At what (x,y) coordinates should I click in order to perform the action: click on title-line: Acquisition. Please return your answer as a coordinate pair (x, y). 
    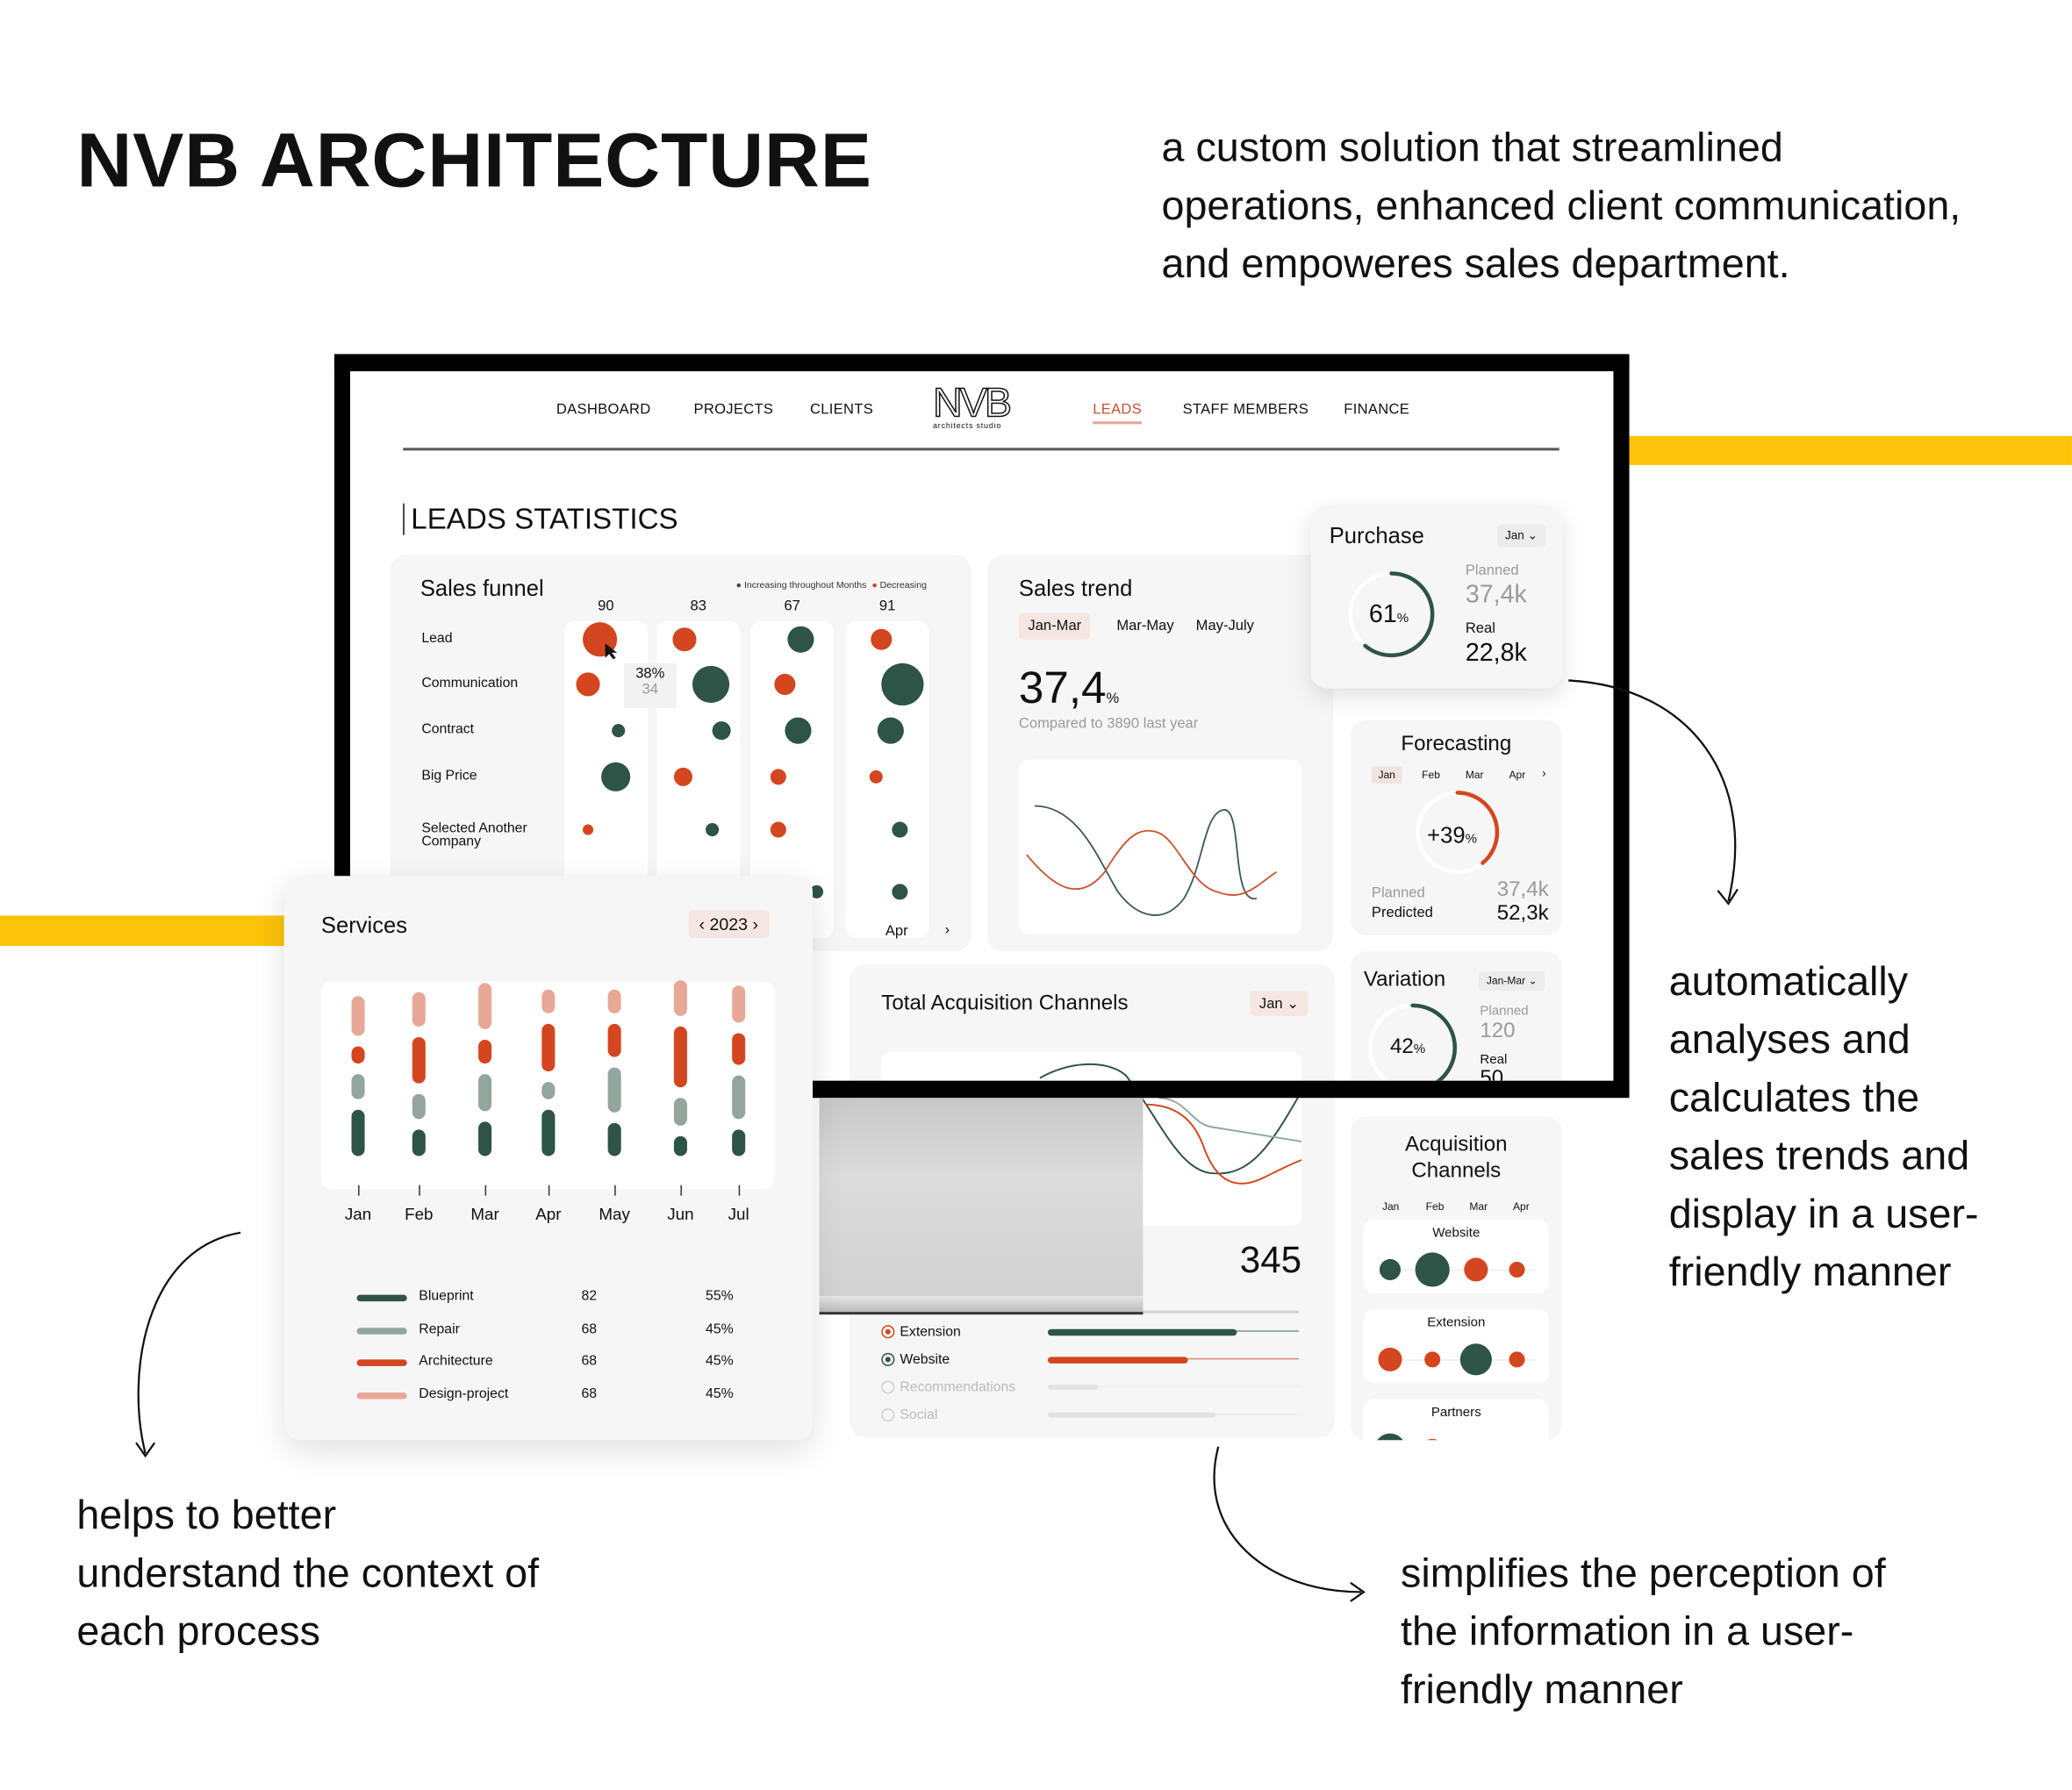
    Looking at the image, I should click on (1457, 1144).